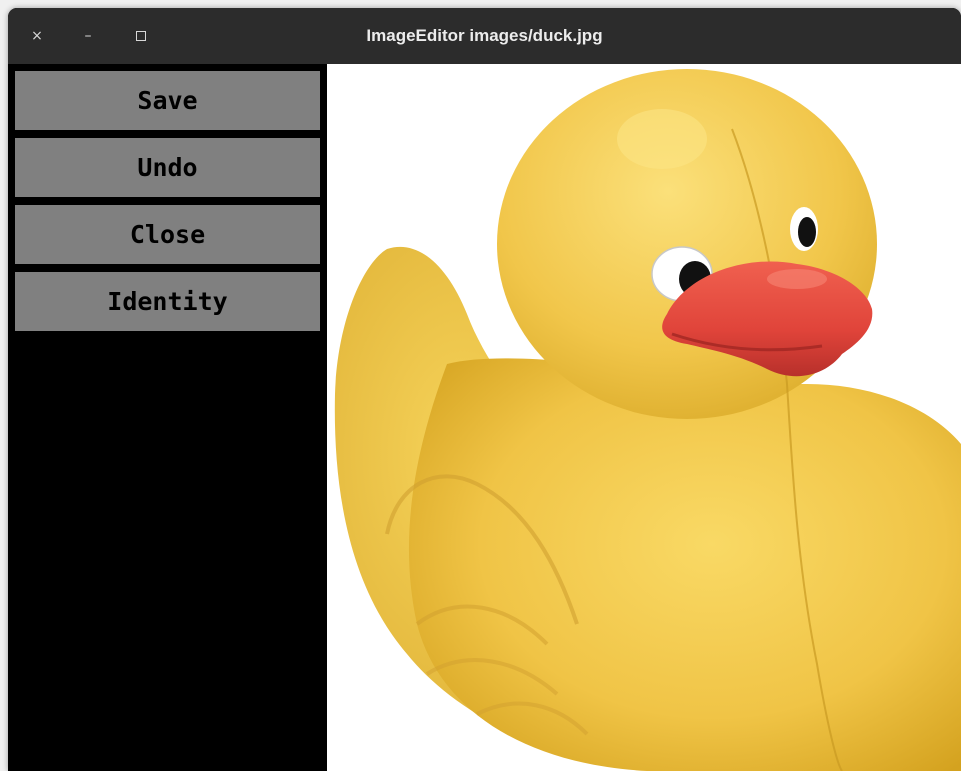 Image resolution: width=961 pixels, height=771 pixels. I want to click on title-bar: × – ImageEditor images/duck.jpg, so click(484, 36).